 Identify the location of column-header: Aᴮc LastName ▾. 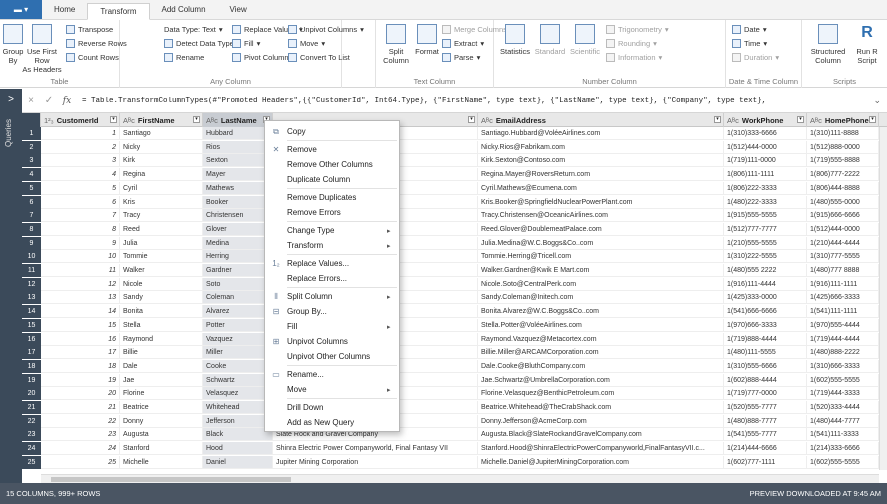
(238, 120).